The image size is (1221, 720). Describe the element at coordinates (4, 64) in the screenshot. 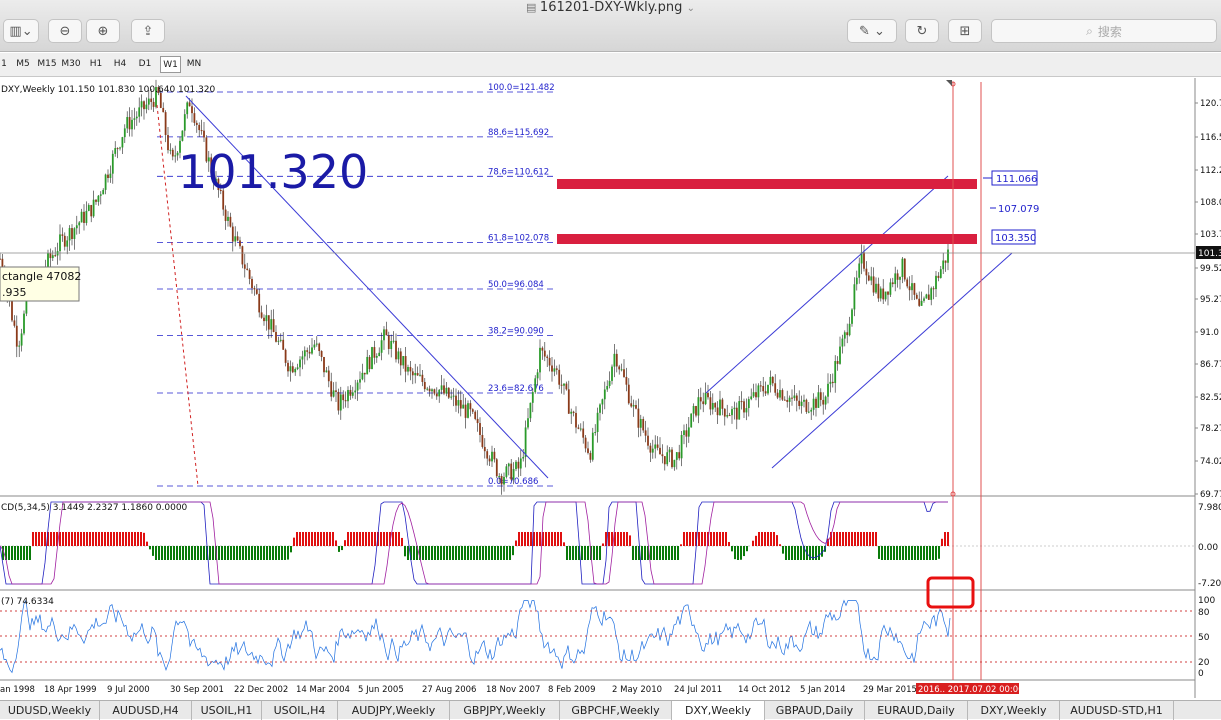

I see `tf-m1: 1` at that location.